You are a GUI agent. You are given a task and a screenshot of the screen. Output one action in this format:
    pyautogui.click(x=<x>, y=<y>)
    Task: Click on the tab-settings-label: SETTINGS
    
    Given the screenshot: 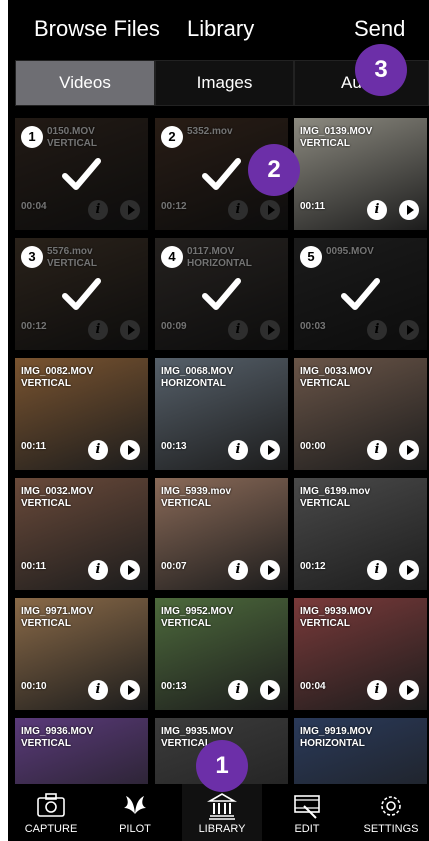 What is the action you would take?
    pyautogui.click(x=391, y=829)
    